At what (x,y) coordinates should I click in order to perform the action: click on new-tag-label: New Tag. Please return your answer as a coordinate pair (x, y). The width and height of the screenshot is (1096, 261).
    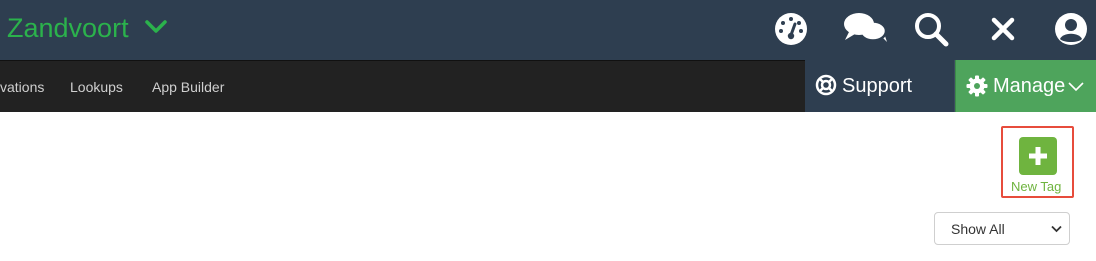
    Looking at the image, I should click on (1036, 186).